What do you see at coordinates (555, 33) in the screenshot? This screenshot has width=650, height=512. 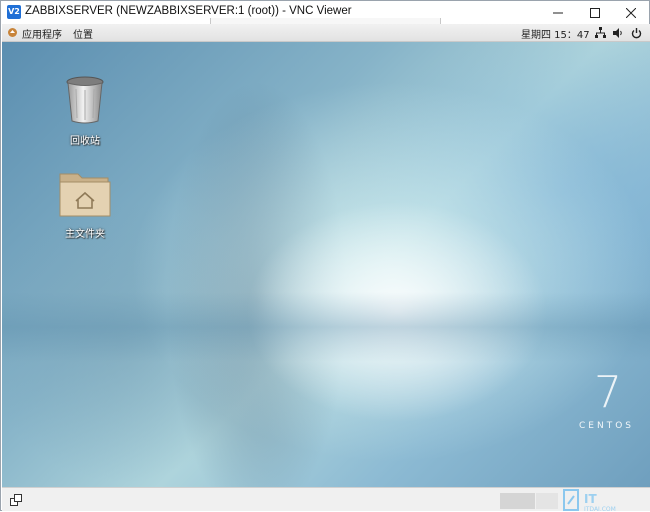 I see `panel-clock: 星期四 15：47` at bounding box center [555, 33].